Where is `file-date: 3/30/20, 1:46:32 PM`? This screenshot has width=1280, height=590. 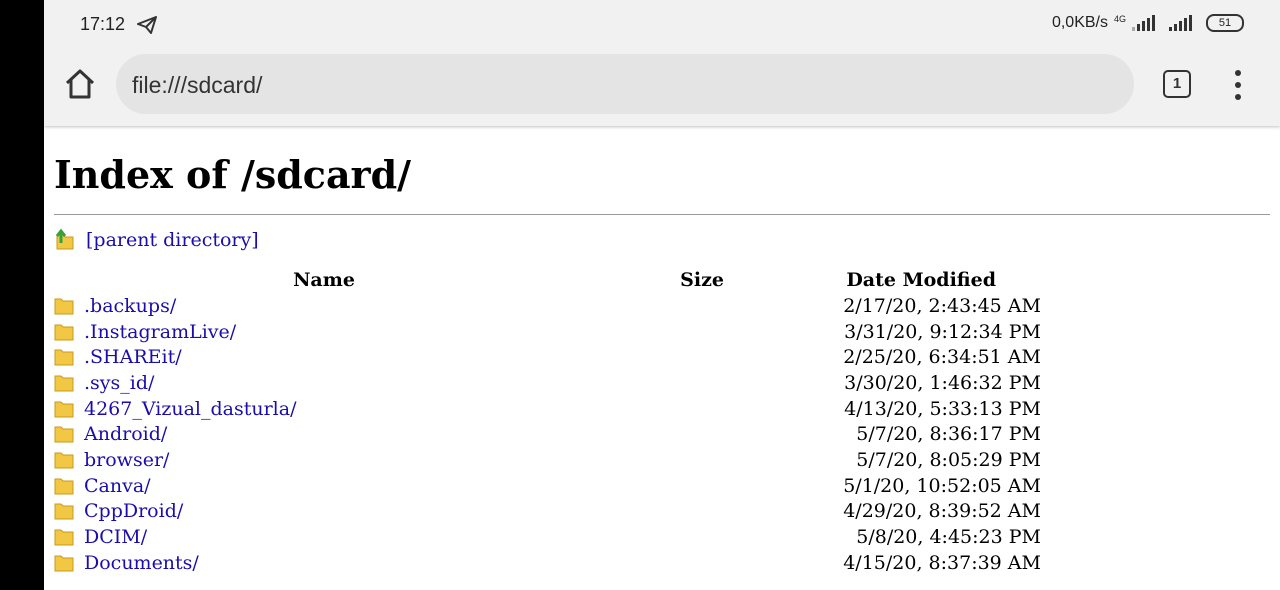
file-date: 3/30/20, 1:46:32 PM is located at coordinates (942, 382).